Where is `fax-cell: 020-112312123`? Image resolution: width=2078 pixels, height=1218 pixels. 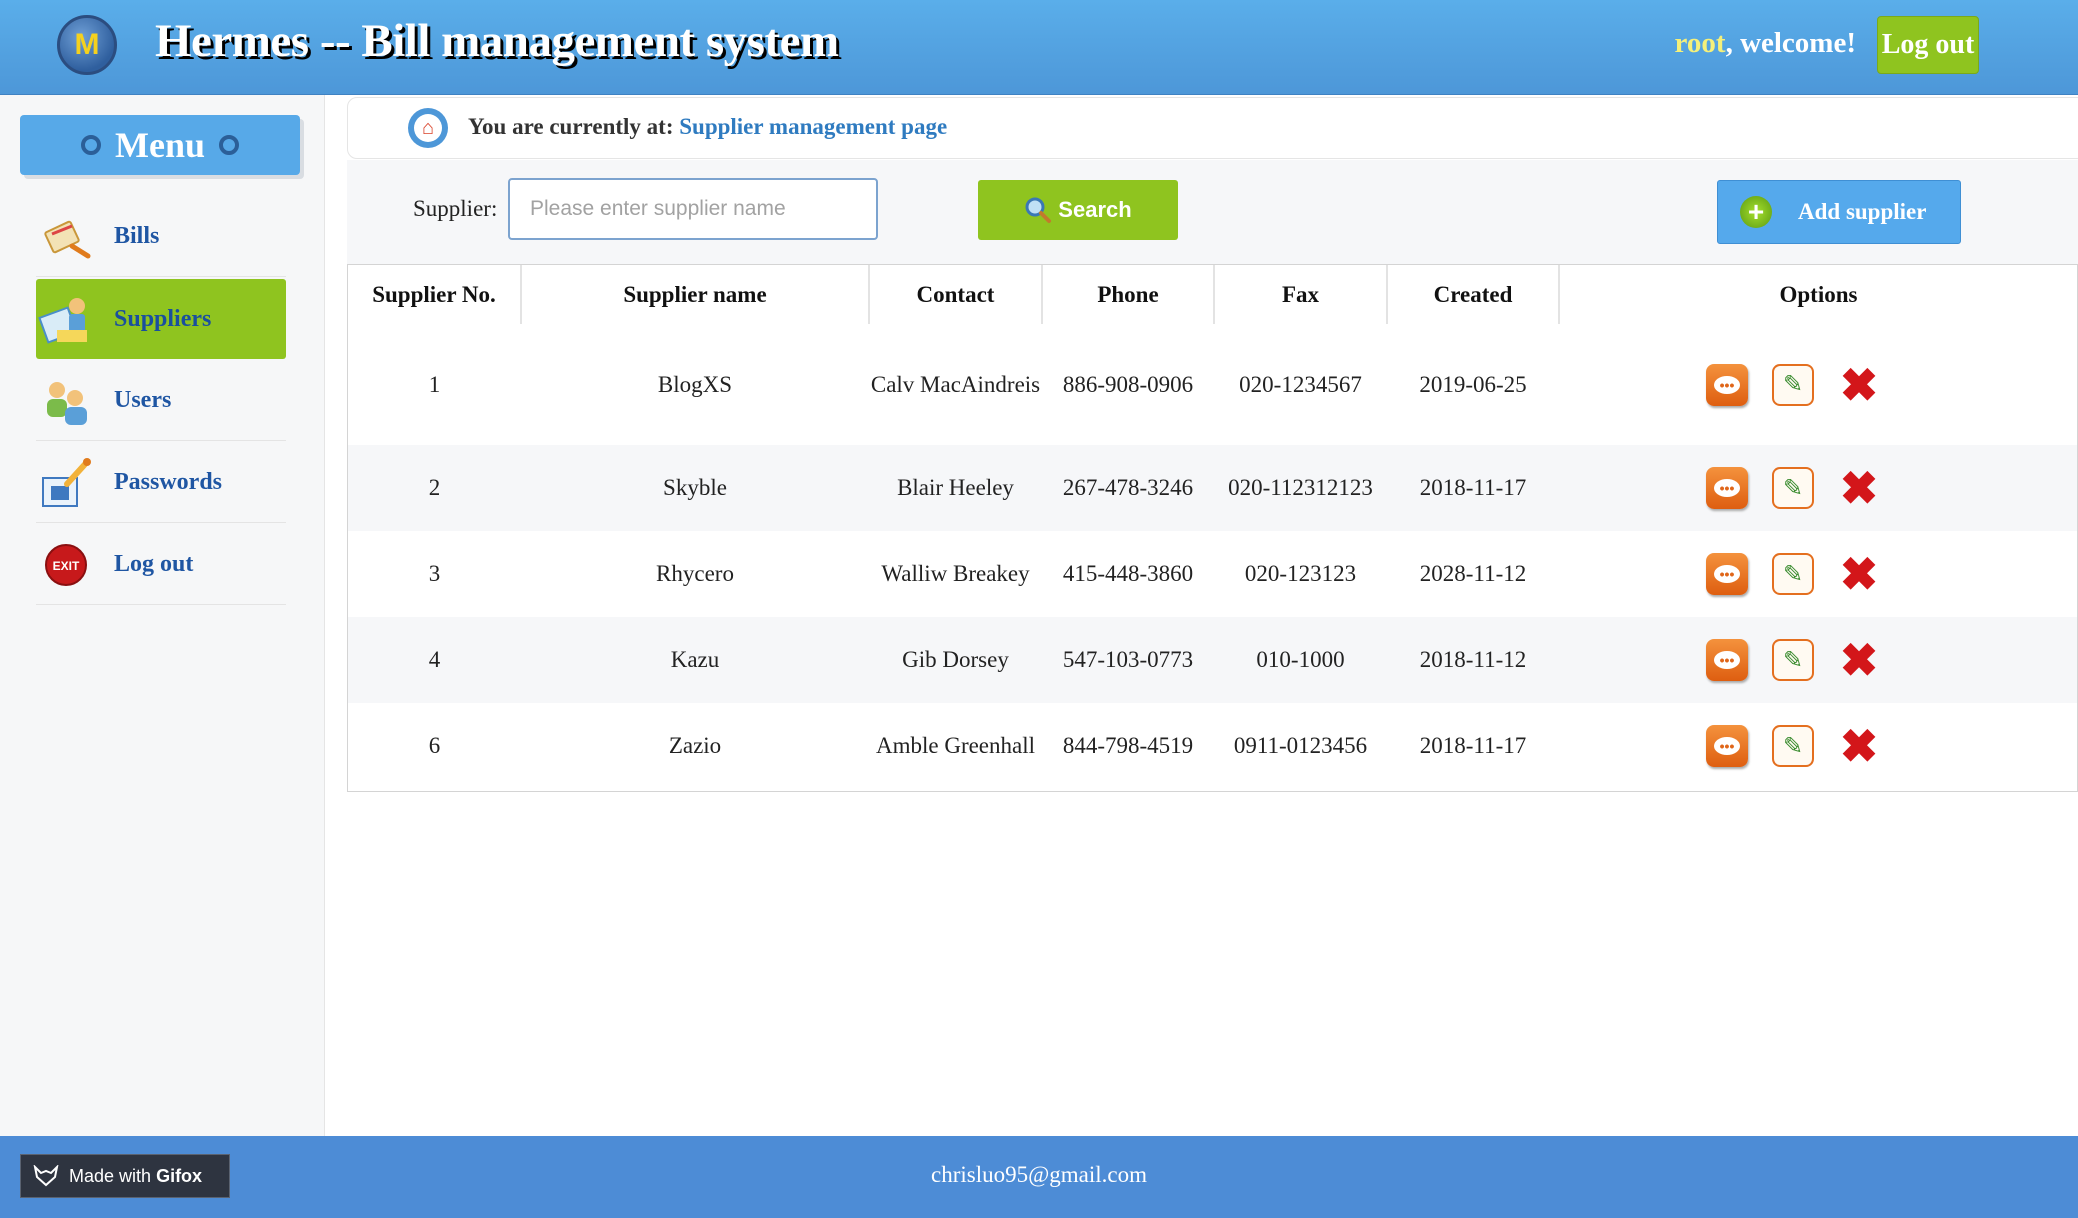 fax-cell: 020-112312123 is located at coordinates (1300, 488).